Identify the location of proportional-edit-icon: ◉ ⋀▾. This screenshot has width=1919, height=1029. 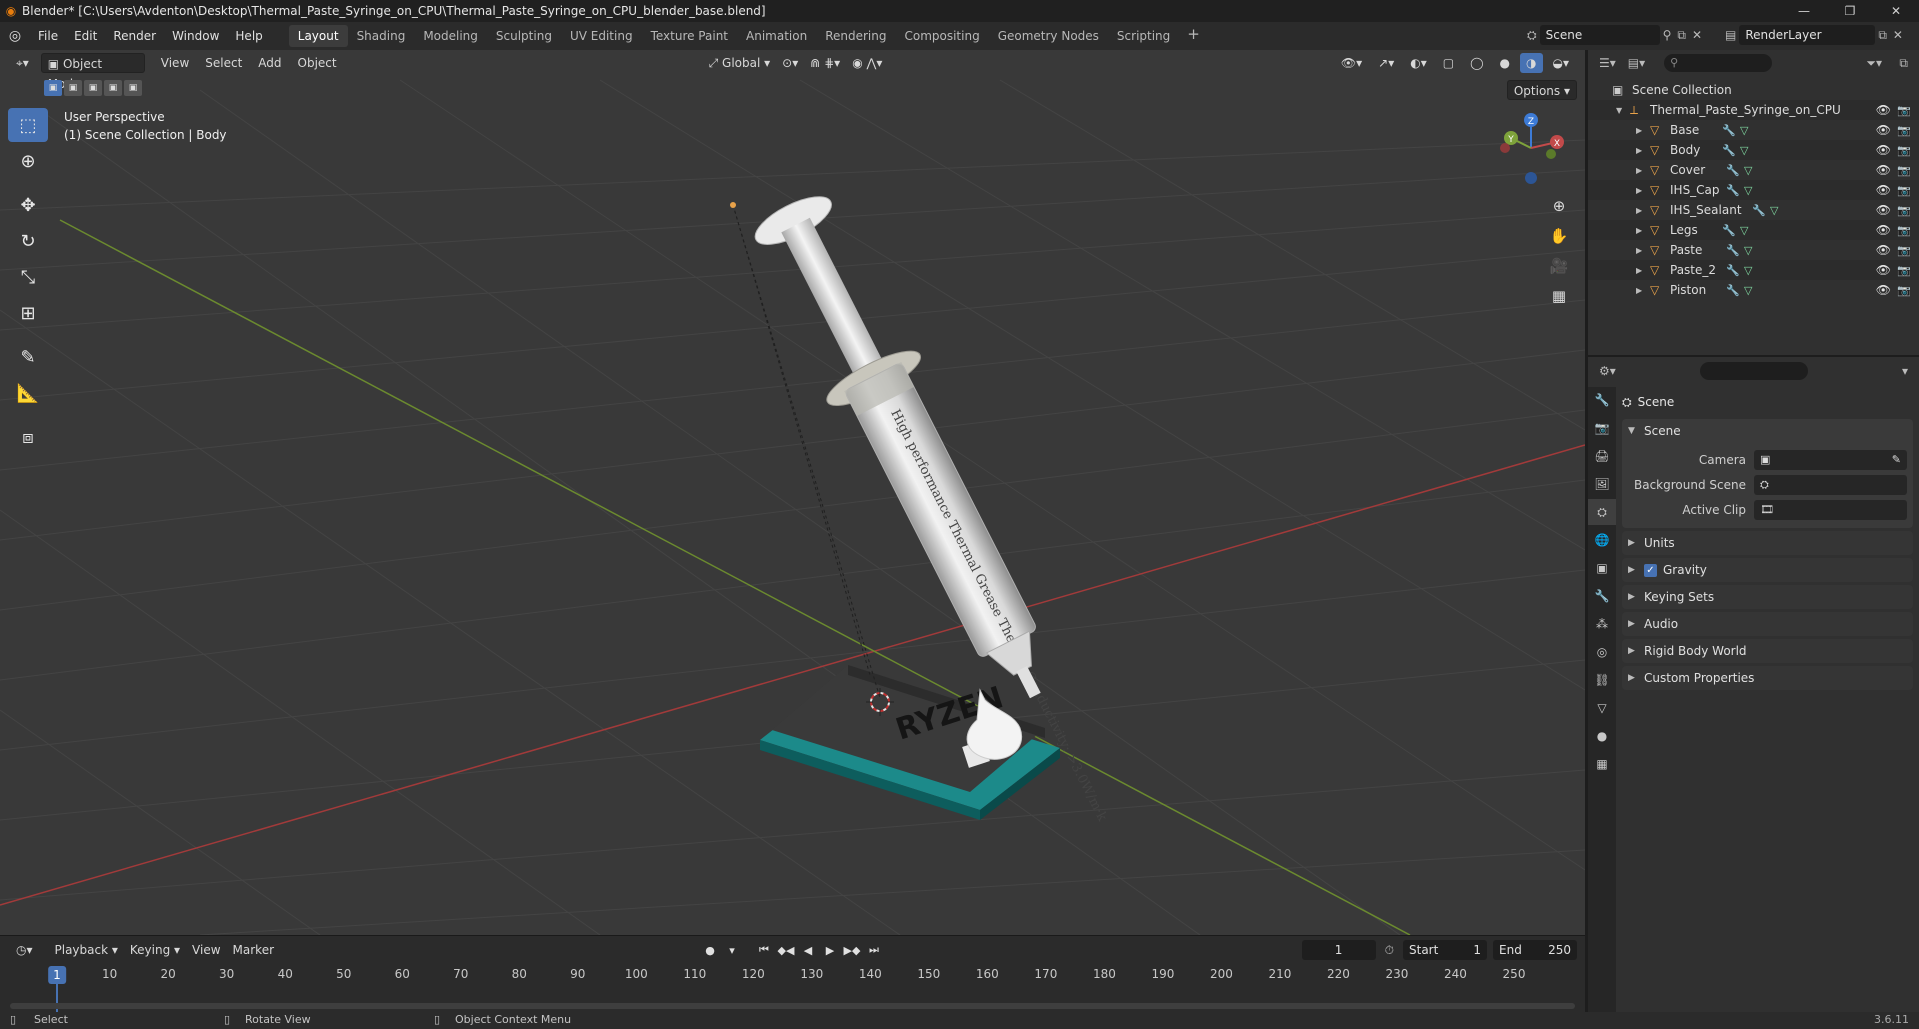
(867, 63).